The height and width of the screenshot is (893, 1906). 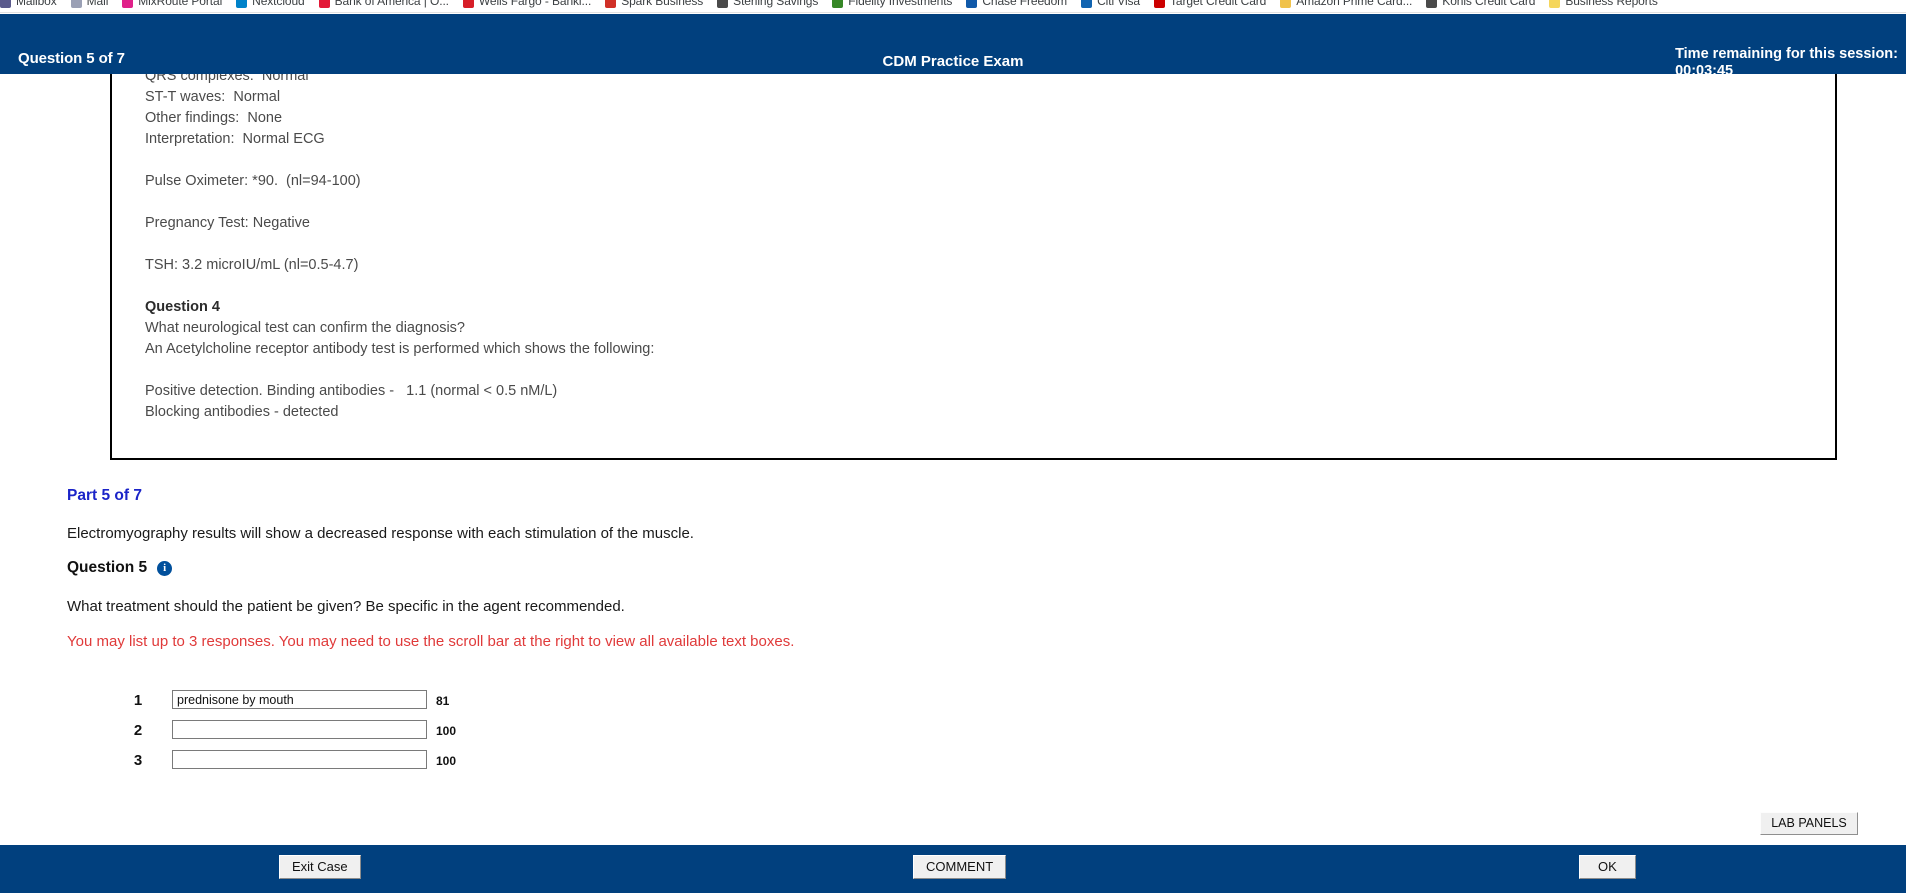 What do you see at coordinates (235, 139) in the screenshot?
I see `case-line: Interpretation: Normal ECG` at bounding box center [235, 139].